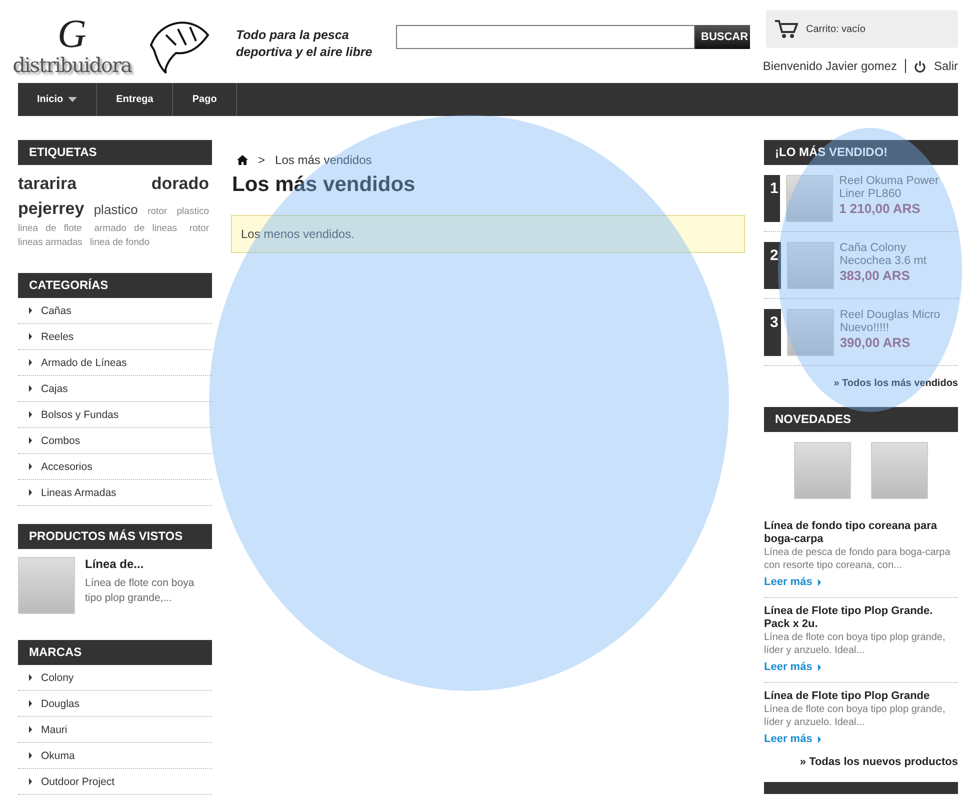 This screenshot has height=796, width=976. I want to click on search-button: BUSCAR, so click(722, 37).